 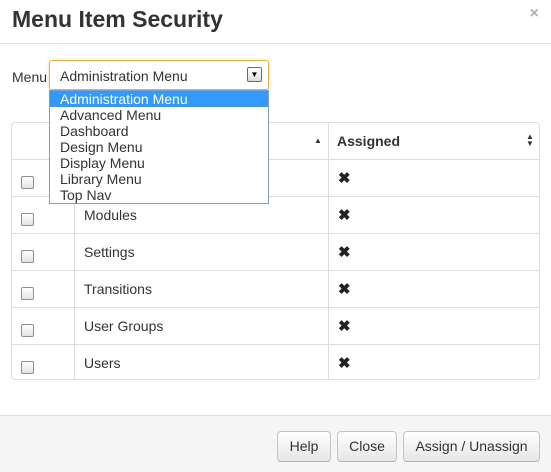 I want to click on close-icon: ×, so click(x=534, y=14).